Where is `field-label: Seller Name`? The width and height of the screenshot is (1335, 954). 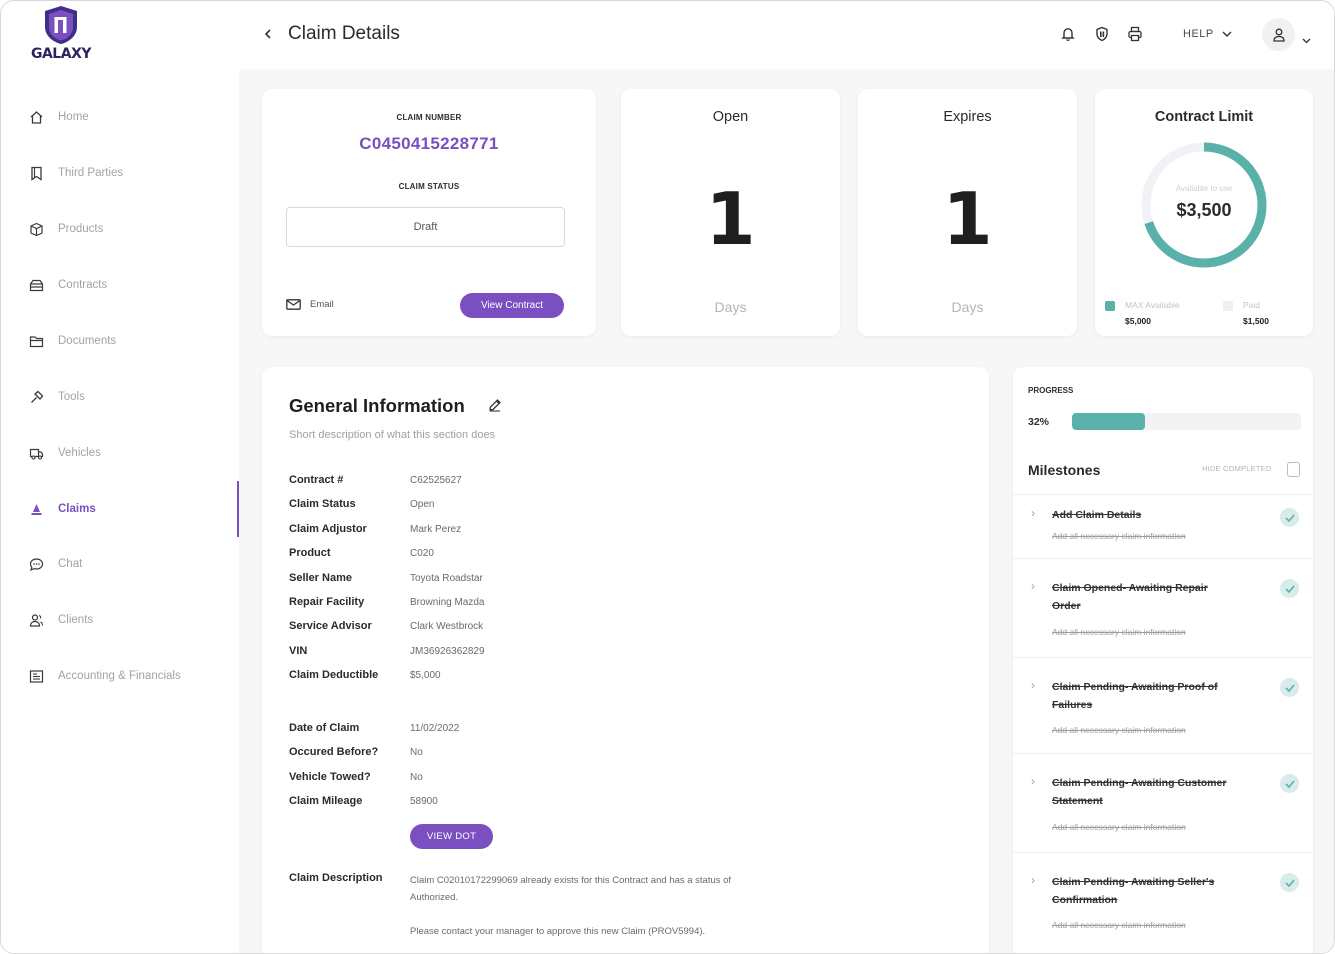 field-label: Seller Name is located at coordinates (320, 577).